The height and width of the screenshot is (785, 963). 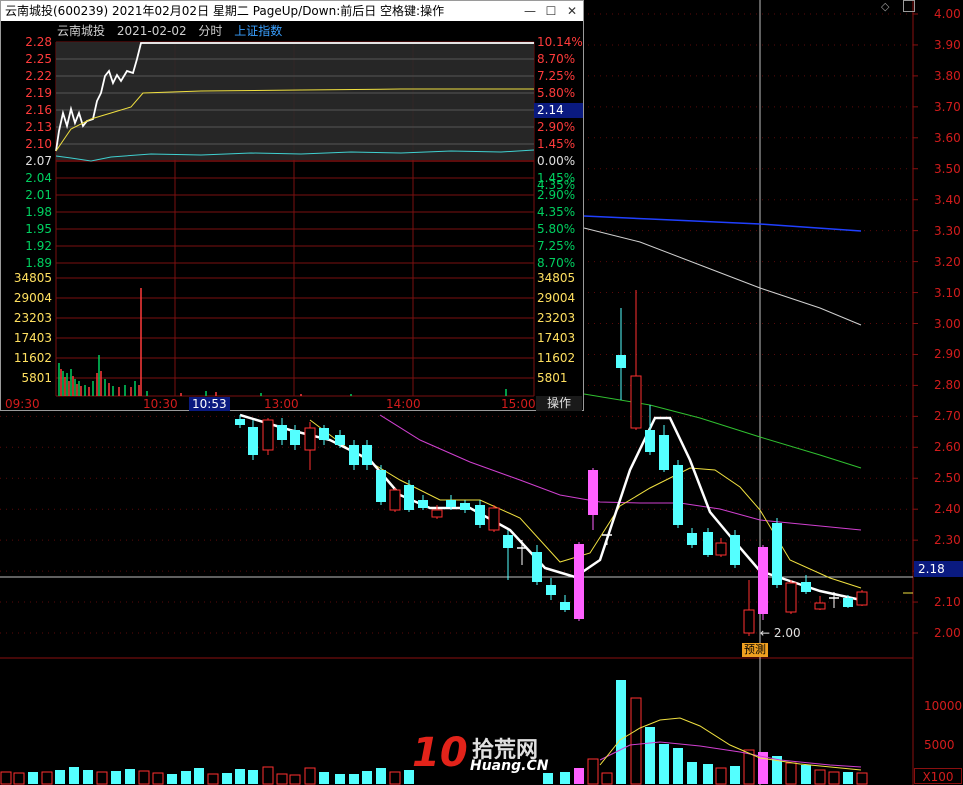 What do you see at coordinates (947, 540) in the screenshot?
I see `price-axis-label: 2.30` at bounding box center [947, 540].